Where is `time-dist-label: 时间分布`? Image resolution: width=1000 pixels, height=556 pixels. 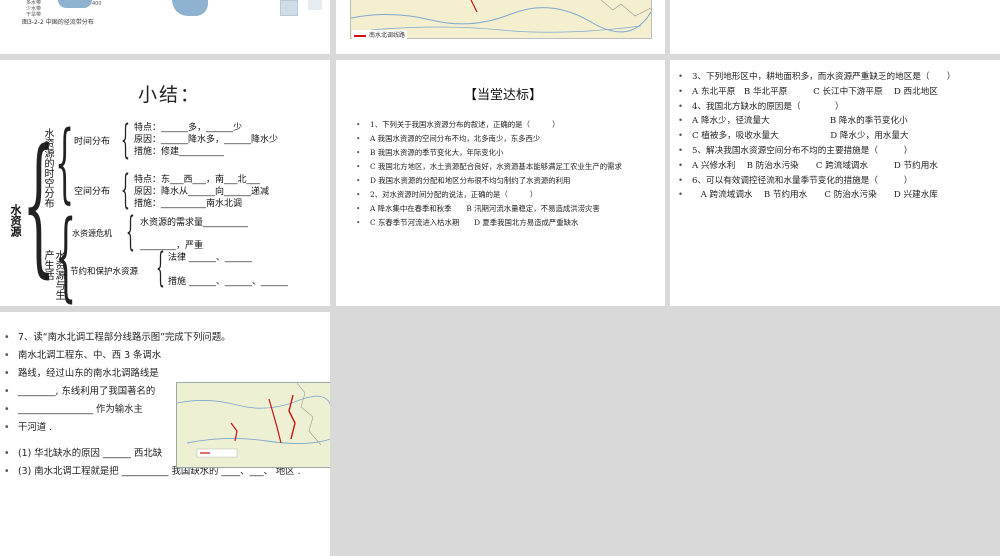 time-dist-label: 时间分布 is located at coordinates (92, 142).